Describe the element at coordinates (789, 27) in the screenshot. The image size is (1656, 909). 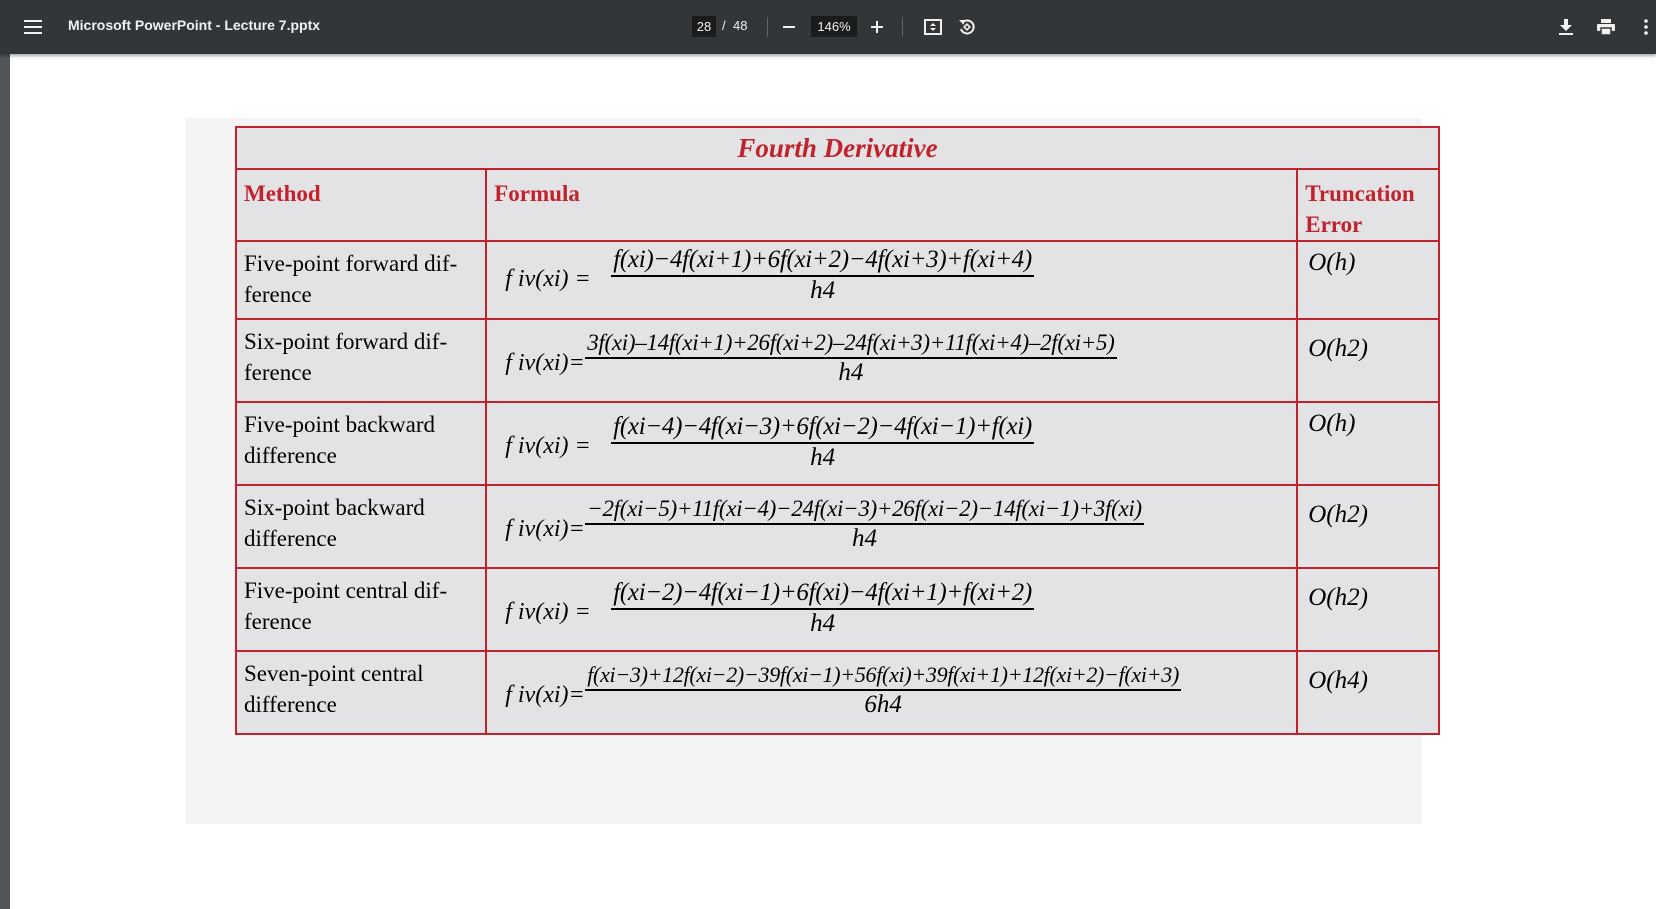
I see `zoom-out-icon` at that location.